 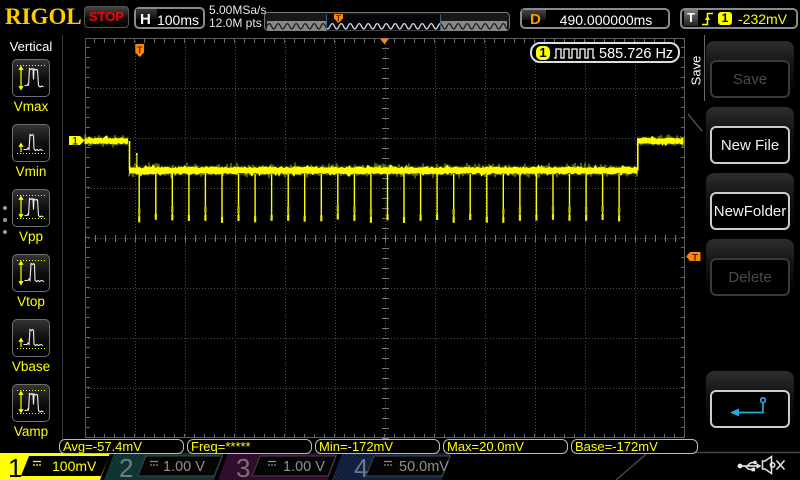 What do you see at coordinates (243, 466) in the screenshot?
I see `svg-text: 3` at bounding box center [243, 466].